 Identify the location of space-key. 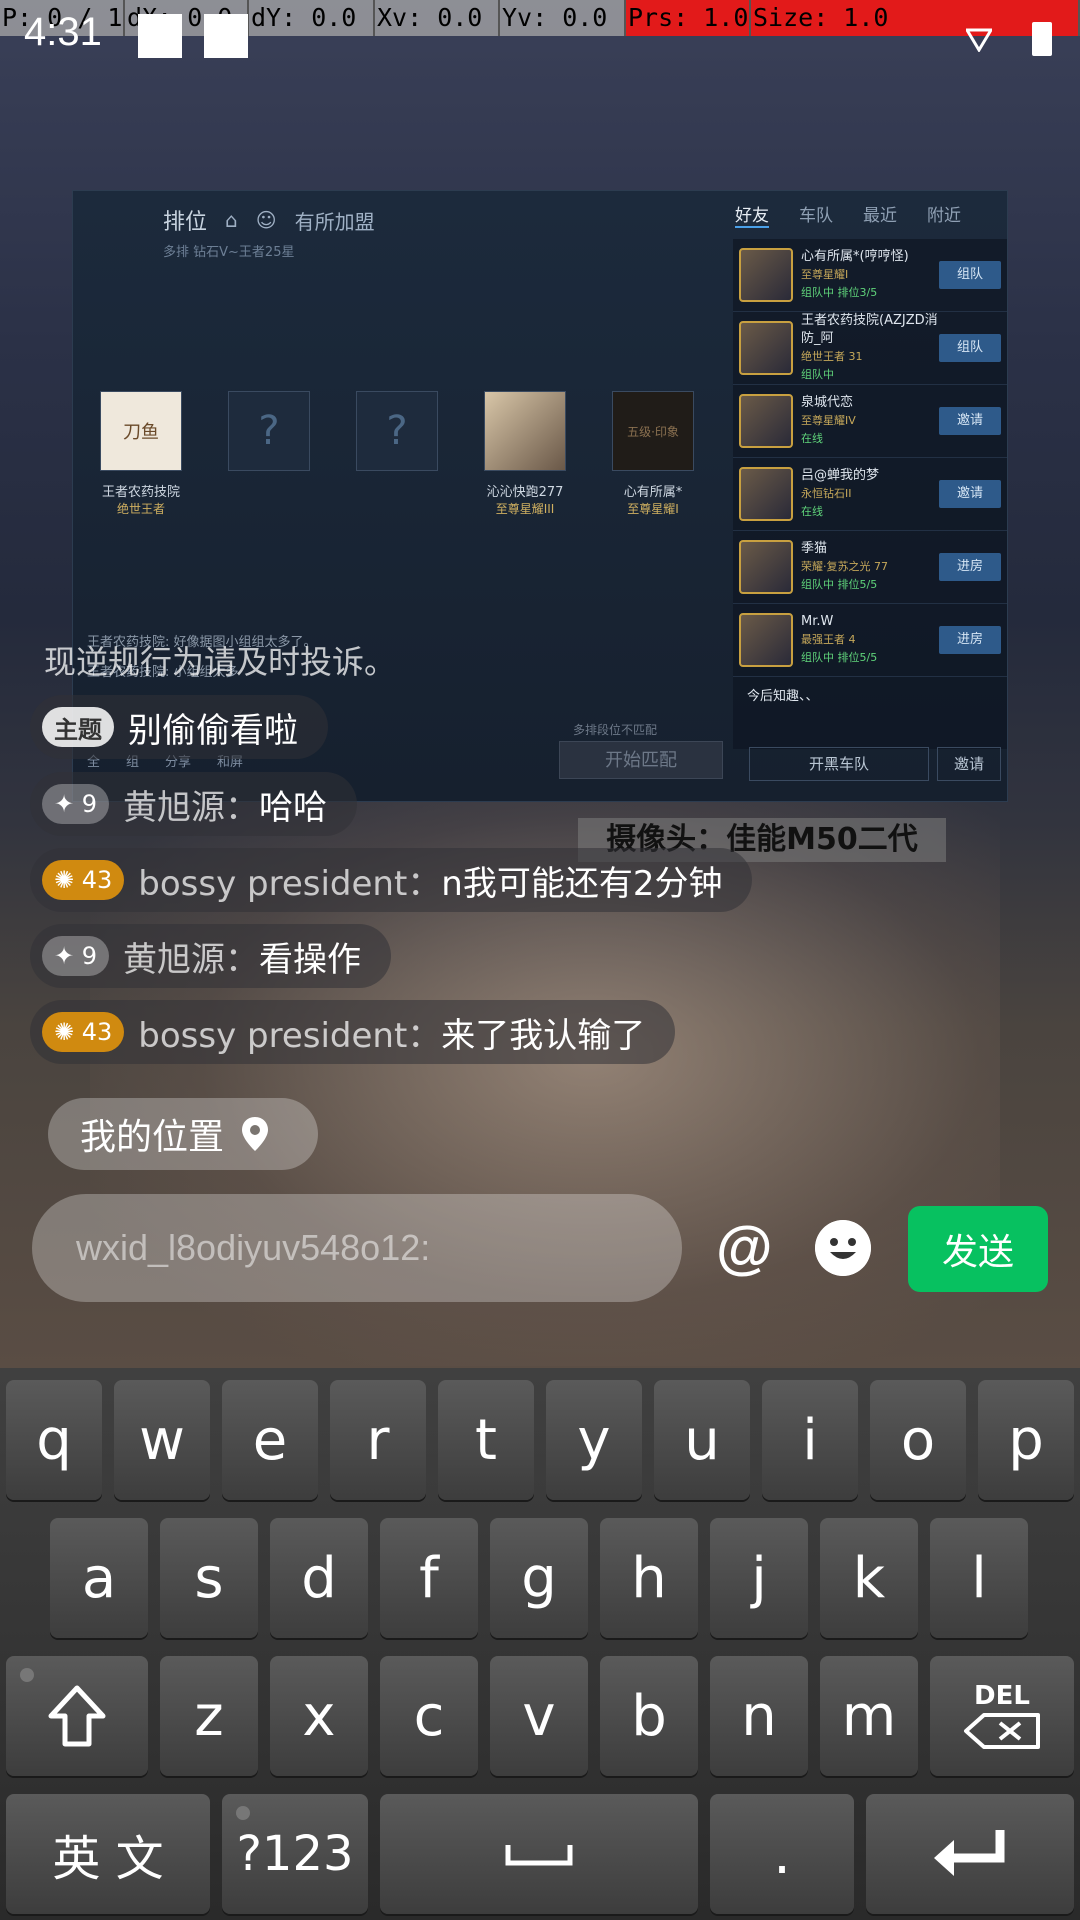
(539, 1854).